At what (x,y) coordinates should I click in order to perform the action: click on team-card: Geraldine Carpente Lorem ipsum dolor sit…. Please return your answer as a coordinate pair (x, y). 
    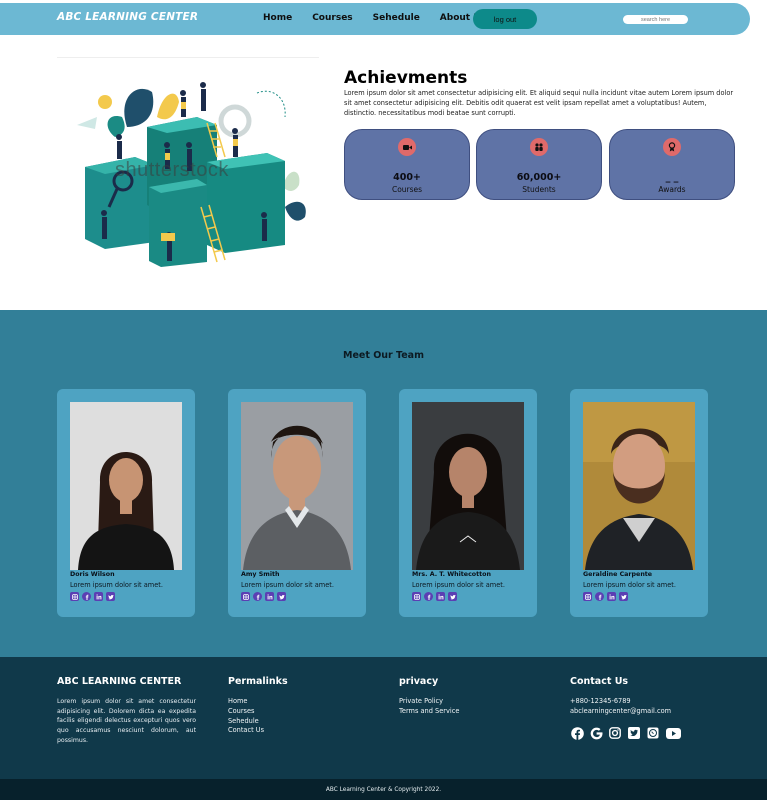
    Looking at the image, I should click on (639, 503).